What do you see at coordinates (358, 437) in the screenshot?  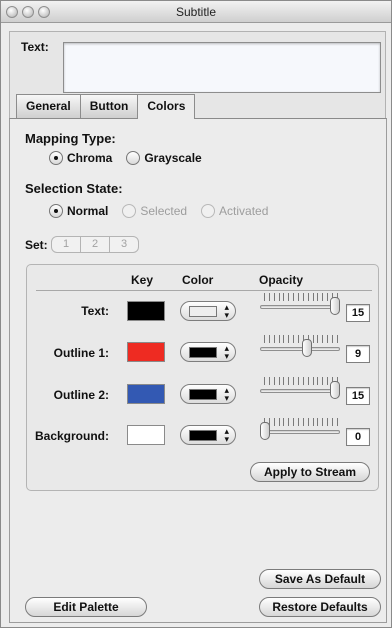 I see `background-opacity-field: 0` at bounding box center [358, 437].